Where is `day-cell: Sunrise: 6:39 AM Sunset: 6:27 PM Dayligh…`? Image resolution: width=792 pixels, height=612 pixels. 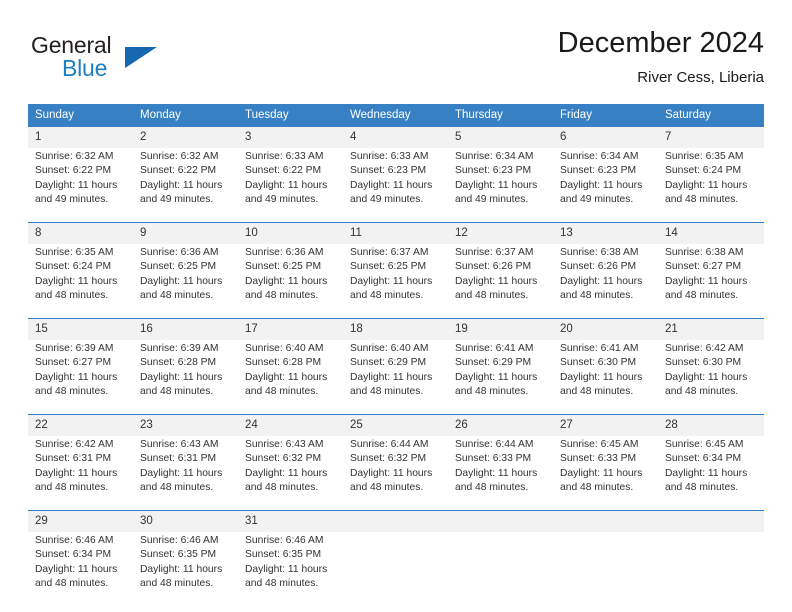
day-cell: Sunrise: 6:39 AM Sunset: 6:27 PM Dayligh… is located at coordinates (80, 377).